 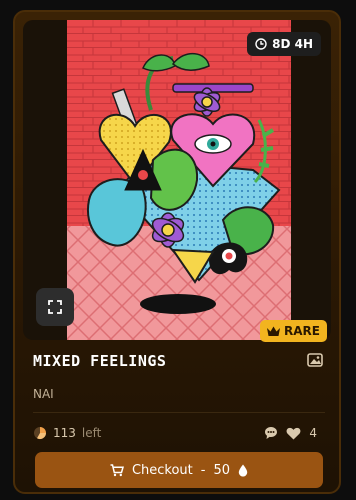 I want to click on stock-info: 113 left, so click(x=67, y=433).